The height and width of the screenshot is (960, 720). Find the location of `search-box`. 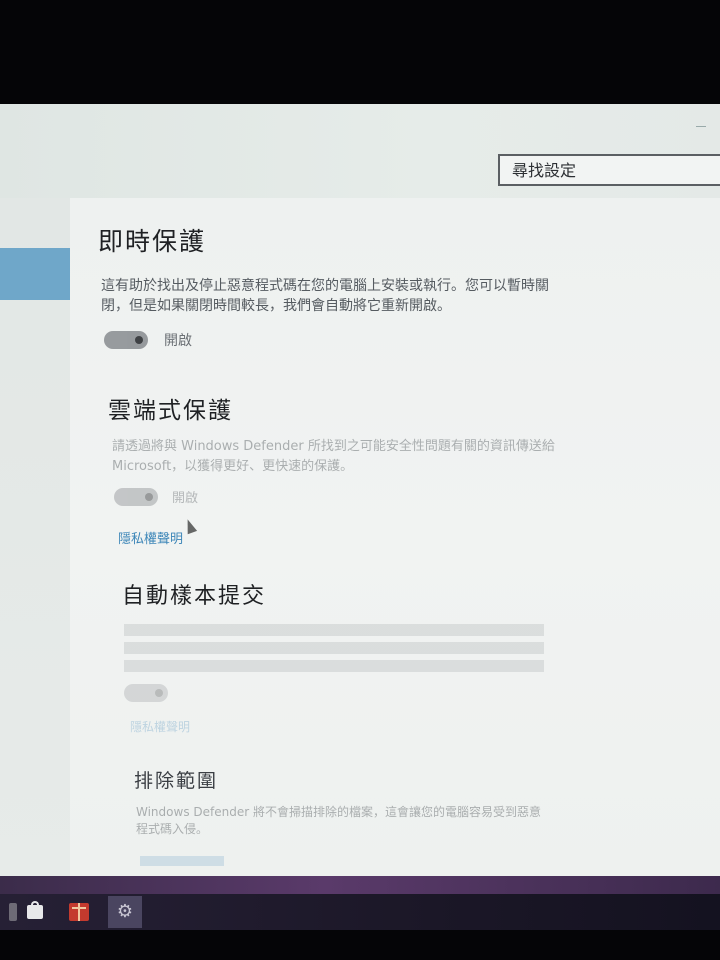

search-box is located at coordinates (609, 170).